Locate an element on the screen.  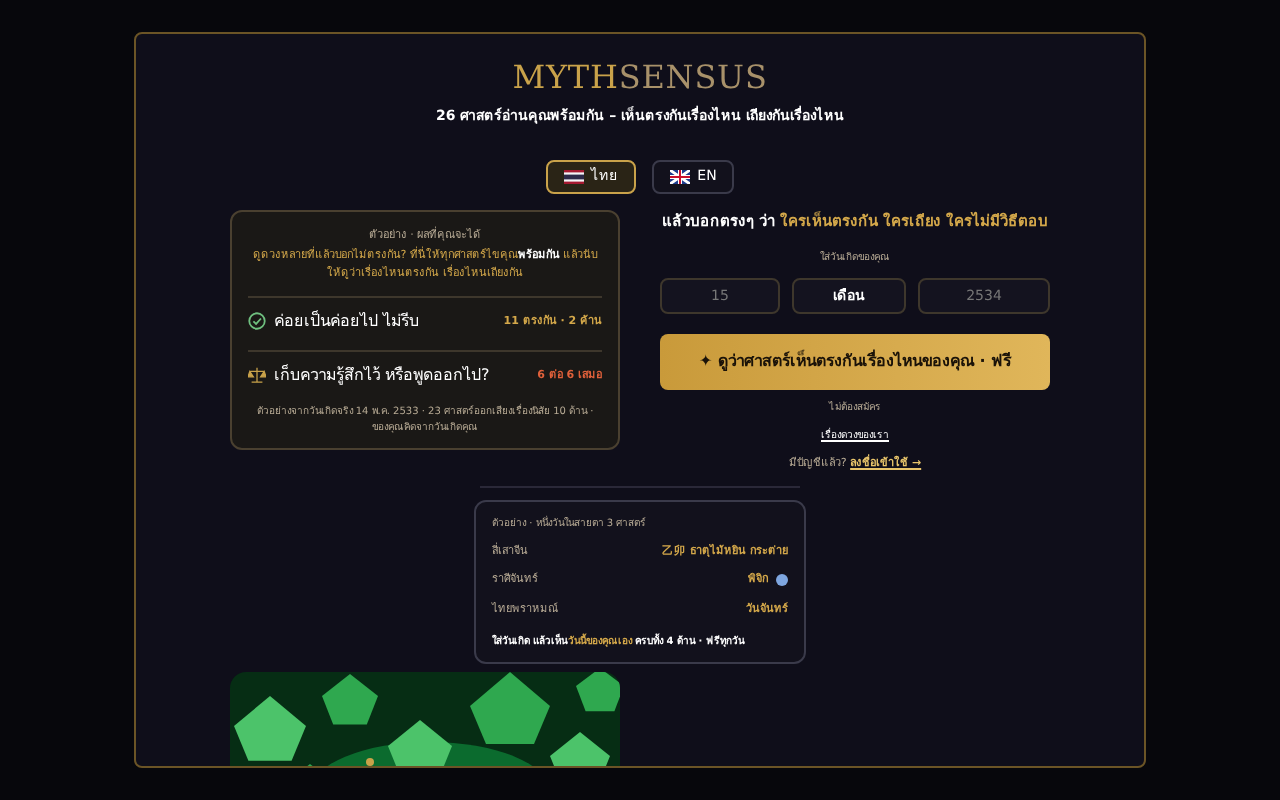
cta-button: ✦ ดูว่าศาสตร์เห็นตรงกันเรื่องไหนของคุณ · ฟรี is located at coordinates (855, 362).